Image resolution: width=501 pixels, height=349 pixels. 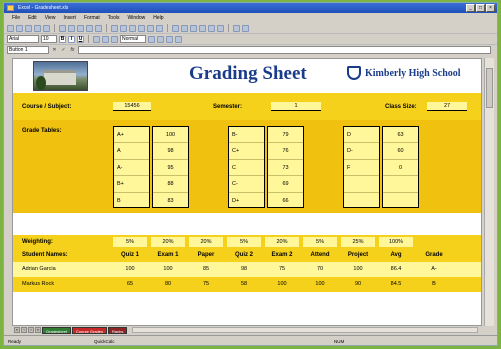 I want to click on column-header: Attend, so click(x=320, y=255).